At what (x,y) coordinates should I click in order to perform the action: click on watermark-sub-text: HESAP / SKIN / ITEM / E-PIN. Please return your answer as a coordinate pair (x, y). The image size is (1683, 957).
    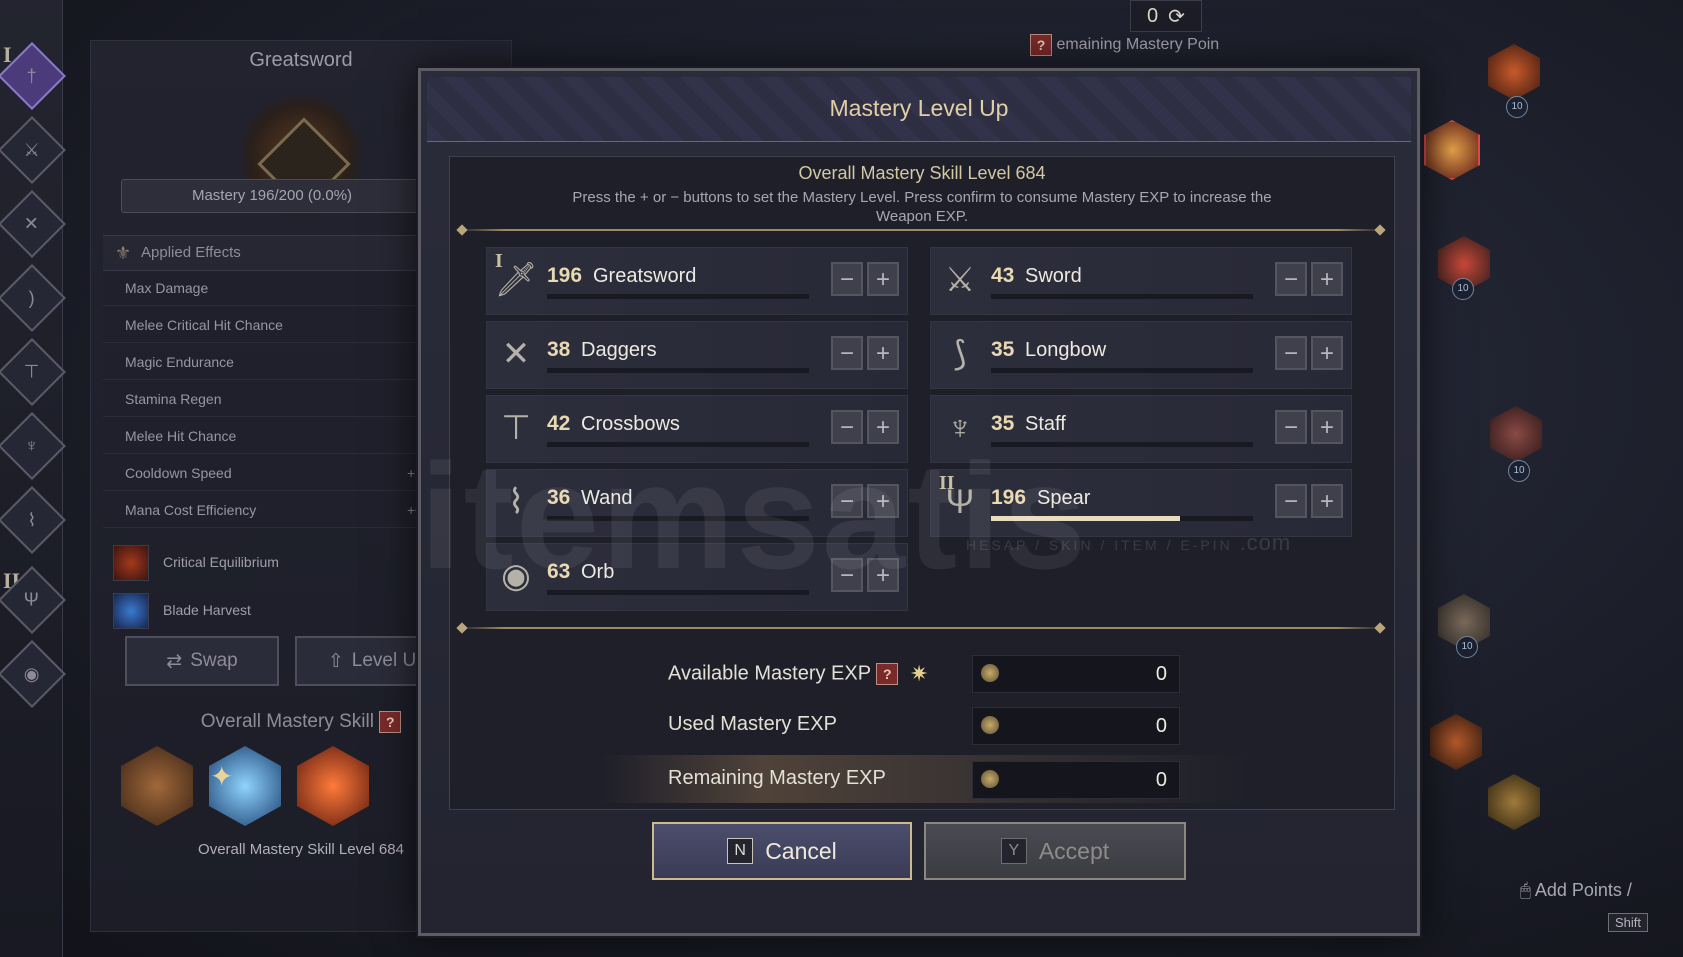
    Looking at the image, I should click on (1099, 545).